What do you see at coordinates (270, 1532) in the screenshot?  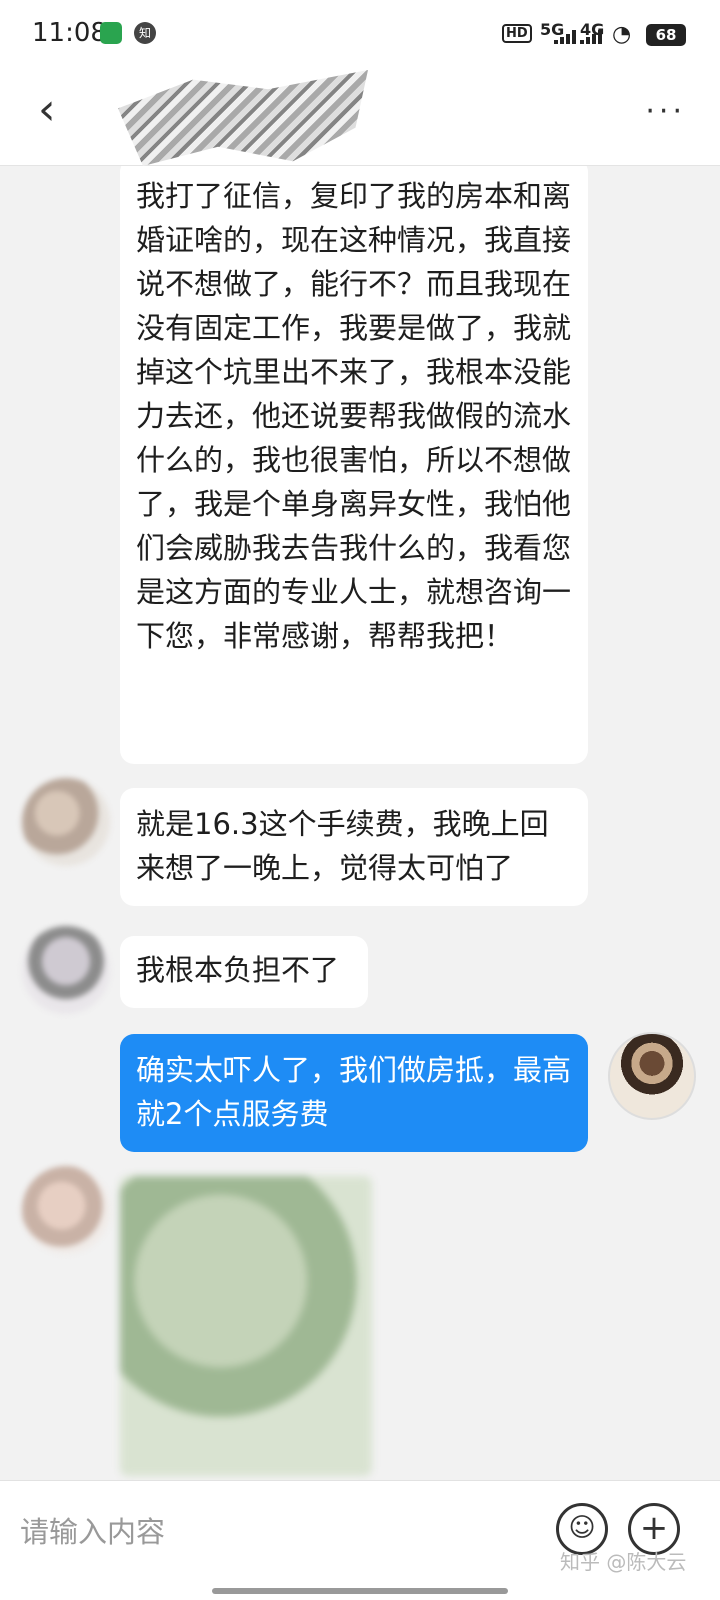 I see `message-input` at bounding box center [270, 1532].